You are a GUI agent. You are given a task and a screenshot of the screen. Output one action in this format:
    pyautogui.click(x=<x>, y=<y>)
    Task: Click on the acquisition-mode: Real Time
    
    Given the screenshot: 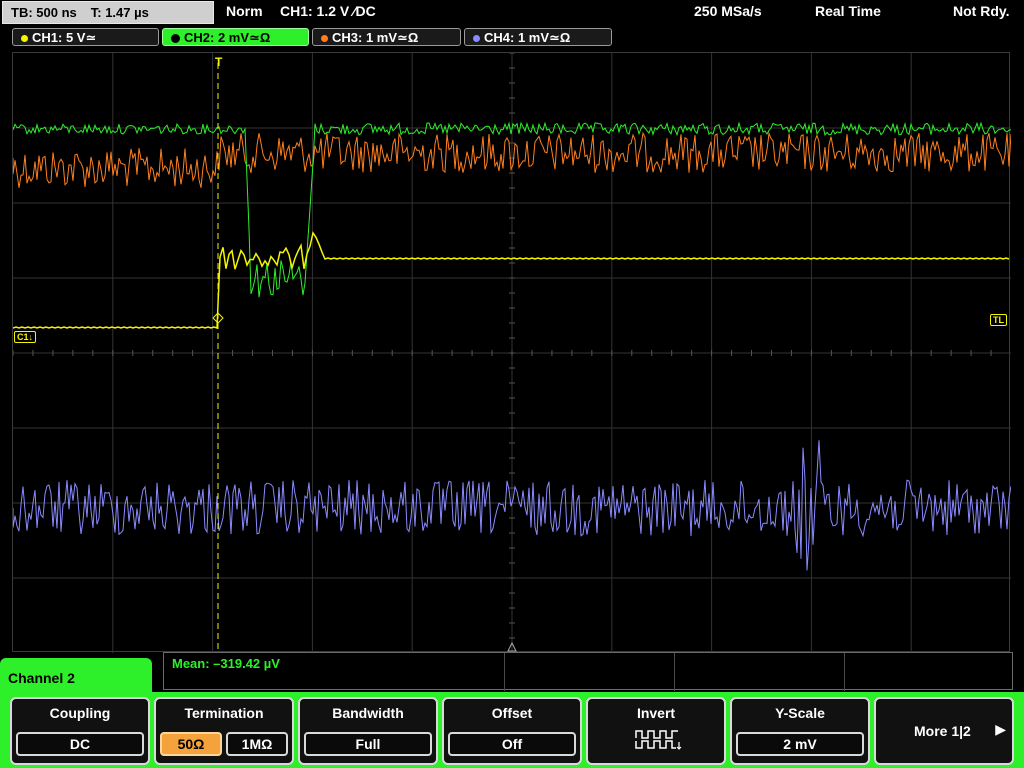 What is the action you would take?
    pyautogui.click(x=848, y=11)
    